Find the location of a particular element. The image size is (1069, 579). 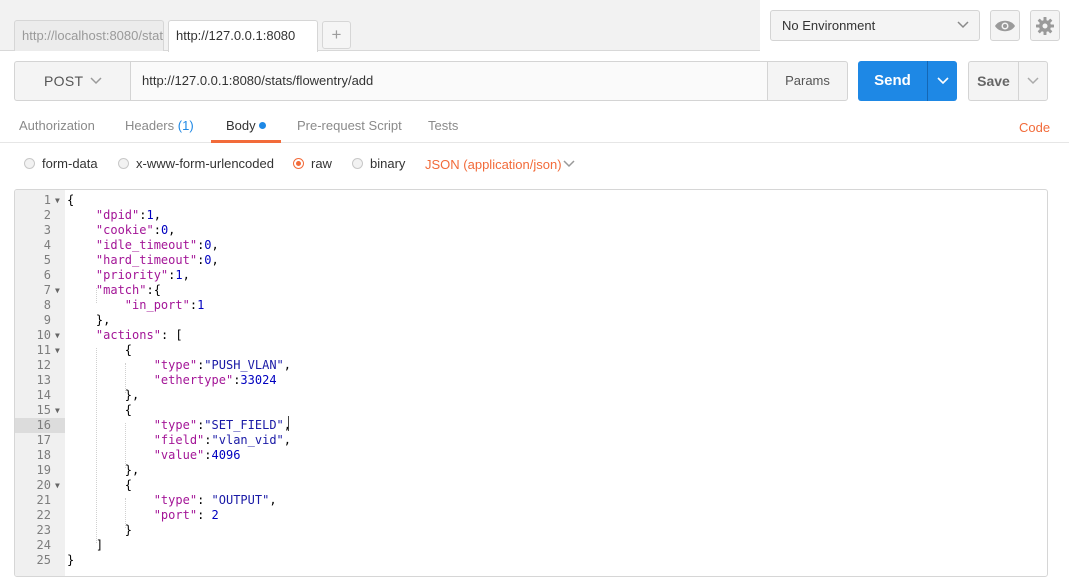

save-button: Save is located at coordinates (993, 81).